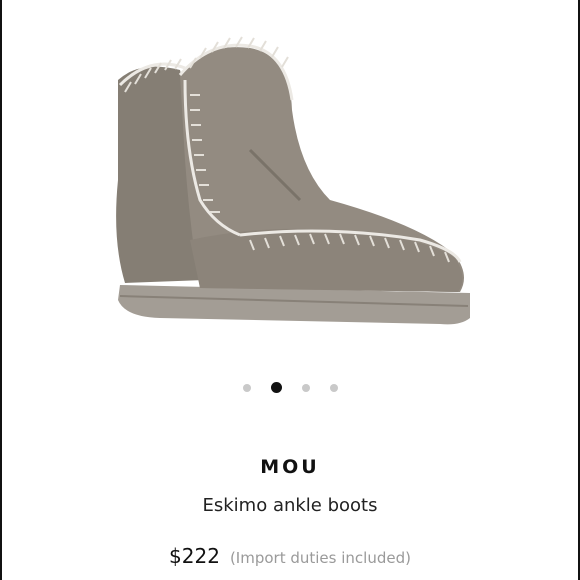 The height and width of the screenshot is (580, 580). Describe the element at coordinates (194, 556) in the screenshot. I see `price: $222` at that location.